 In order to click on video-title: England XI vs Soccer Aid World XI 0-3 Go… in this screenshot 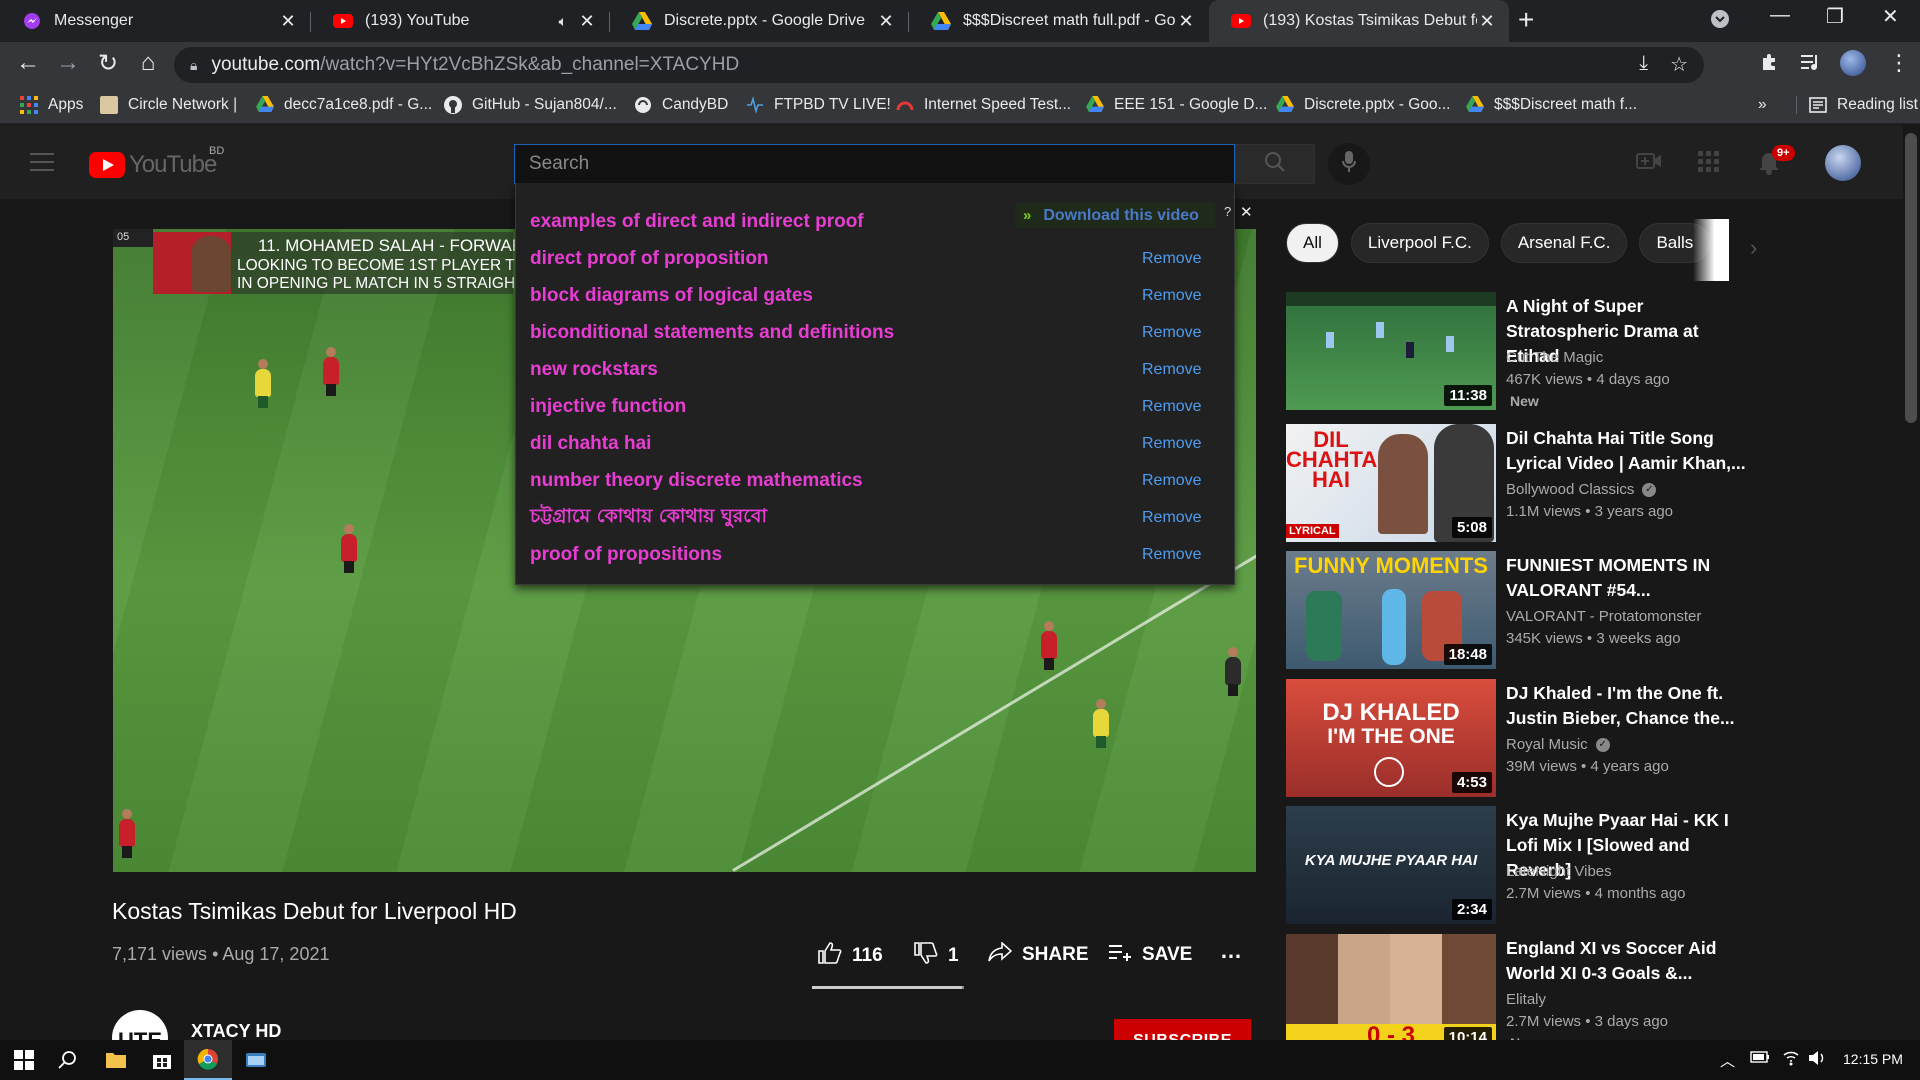, I will do `click(1631, 961)`.